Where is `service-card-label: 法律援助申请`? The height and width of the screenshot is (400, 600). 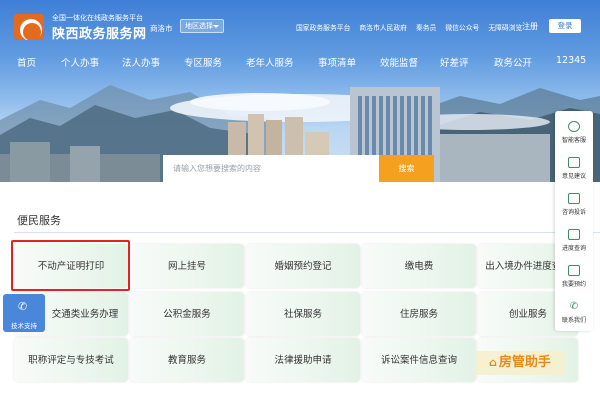 service-card-label: 法律援助申请 is located at coordinates (303, 360).